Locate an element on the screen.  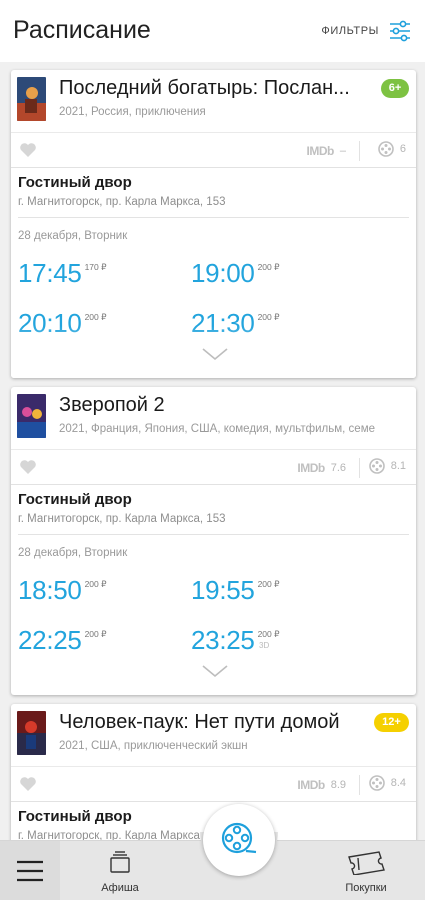
nav-item-purchases: Покупки is located at coordinates (366, 871).